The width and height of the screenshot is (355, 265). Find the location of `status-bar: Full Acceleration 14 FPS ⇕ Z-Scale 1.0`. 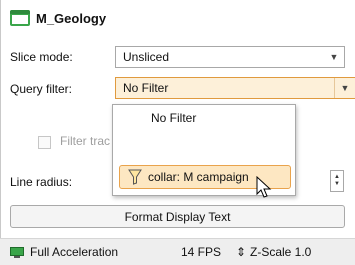

status-bar: Full Acceleration 14 FPS ⇕ Z-Scale 1.0 is located at coordinates (177, 251).